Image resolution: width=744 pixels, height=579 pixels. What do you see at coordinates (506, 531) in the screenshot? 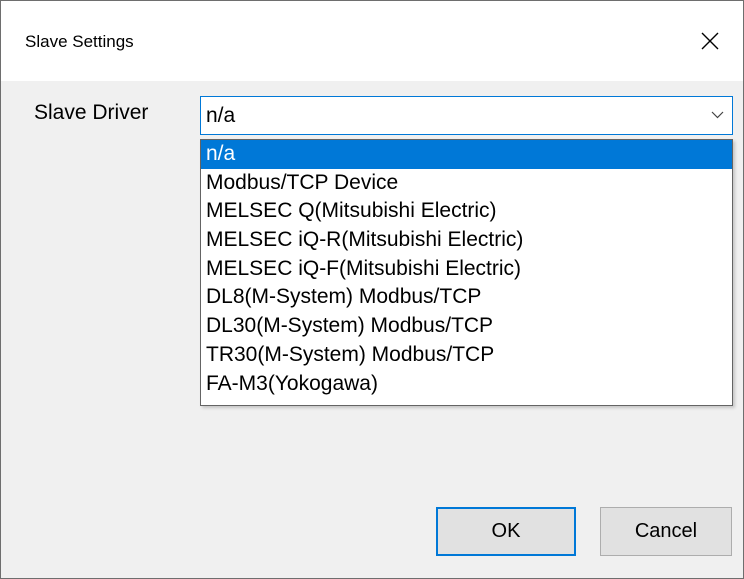
I see `ok-button: OK` at bounding box center [506, 531].